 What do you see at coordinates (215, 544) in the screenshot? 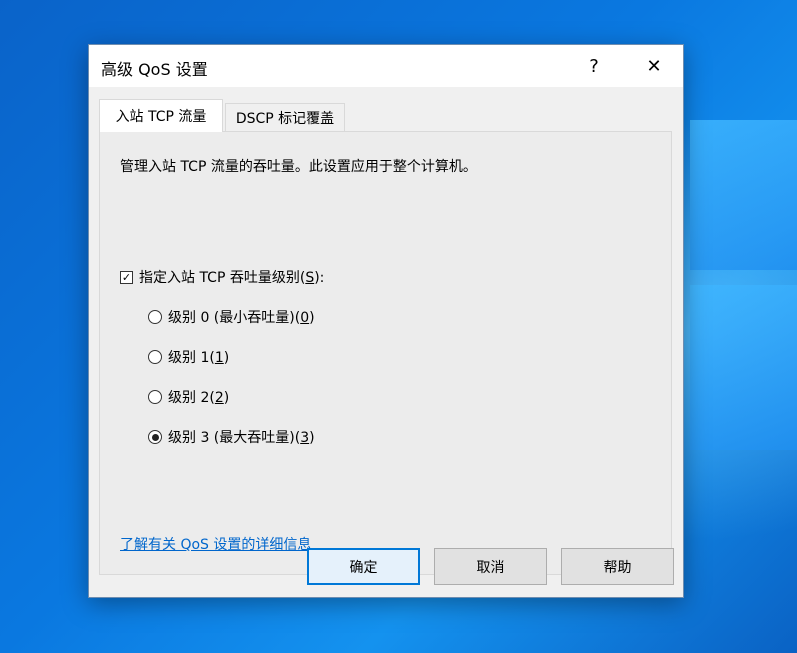
I see `qos-help-link: 了解有关 QoS 设置的详细信息` at bounding box center [215, 544].